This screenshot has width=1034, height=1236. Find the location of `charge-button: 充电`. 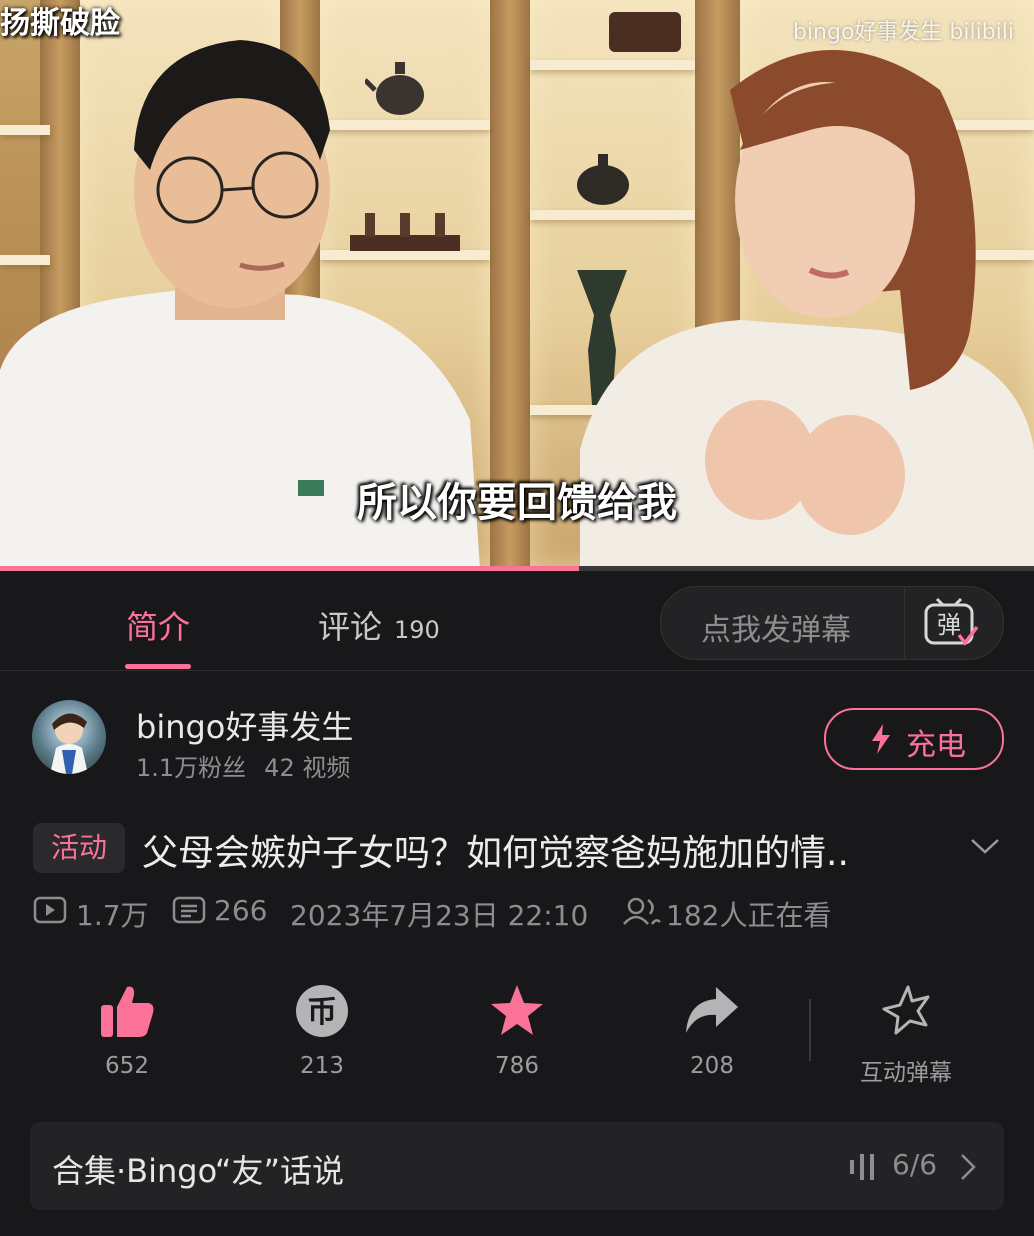

charge-button: 充电 is located at coordinates (914, 739).